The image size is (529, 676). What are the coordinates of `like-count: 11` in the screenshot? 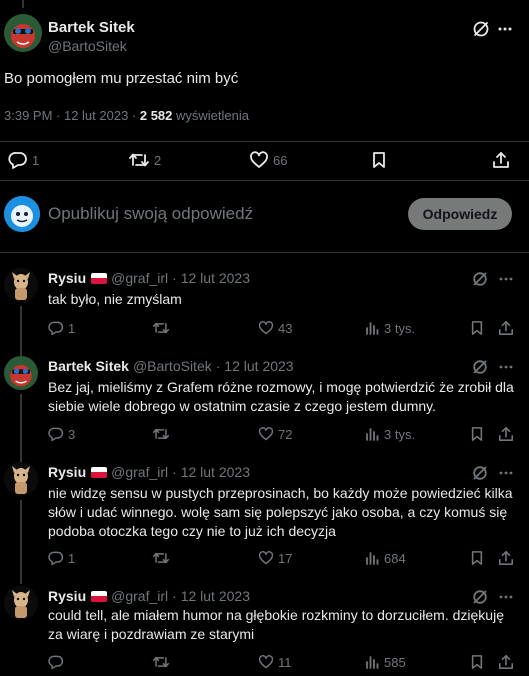 It's located at (285, 662).